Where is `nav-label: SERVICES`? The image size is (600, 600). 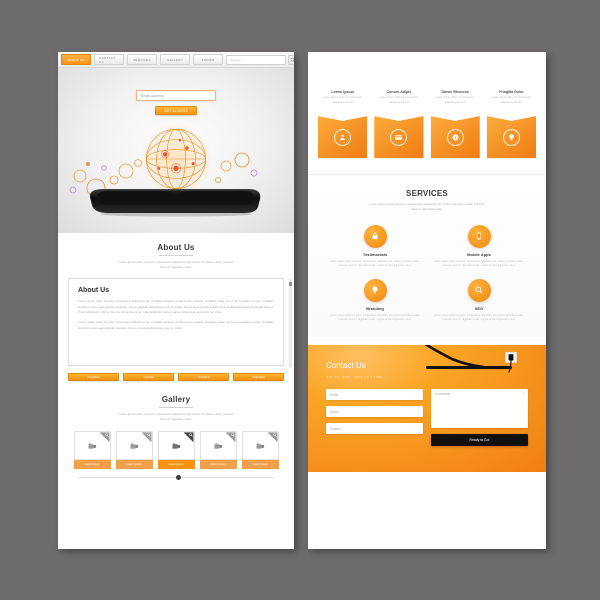
nav-label: SERVICES is located at coordinates (142, 59).